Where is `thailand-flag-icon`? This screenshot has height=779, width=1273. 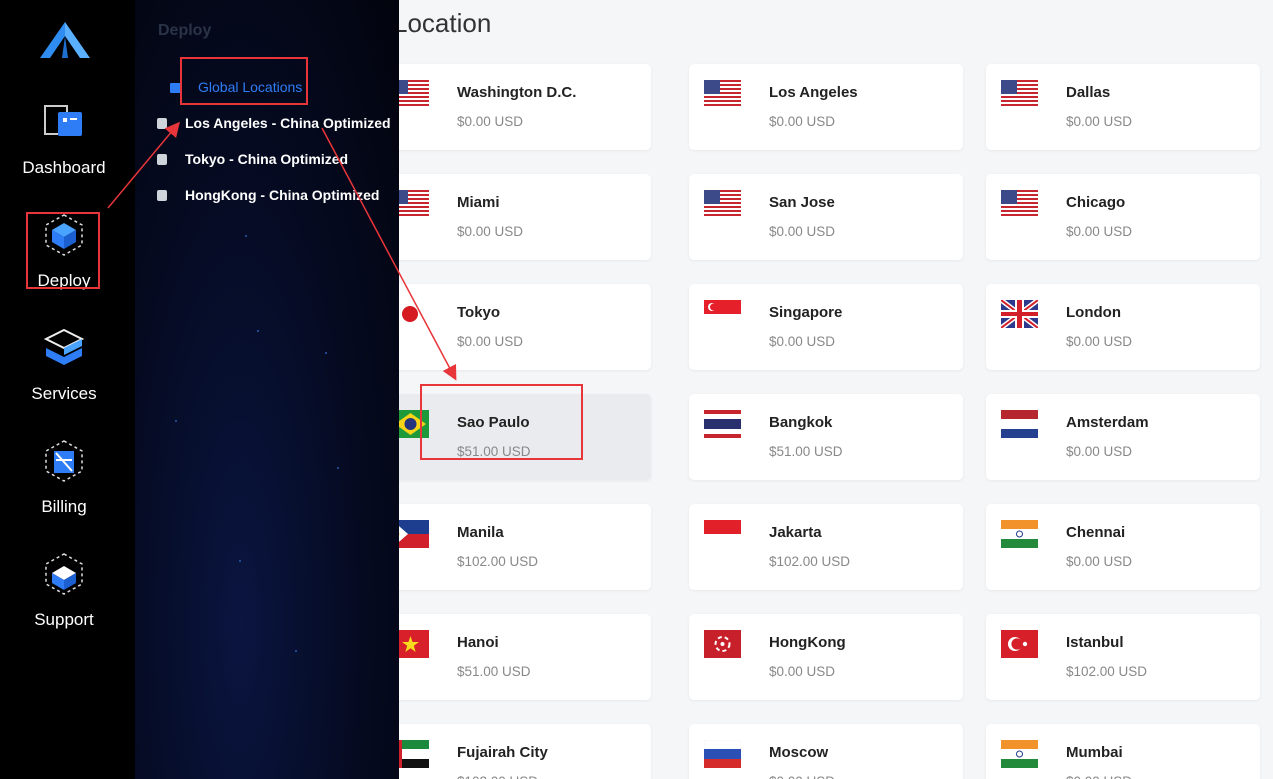 thailand-flag-icon is located at coordinates (722, 424).